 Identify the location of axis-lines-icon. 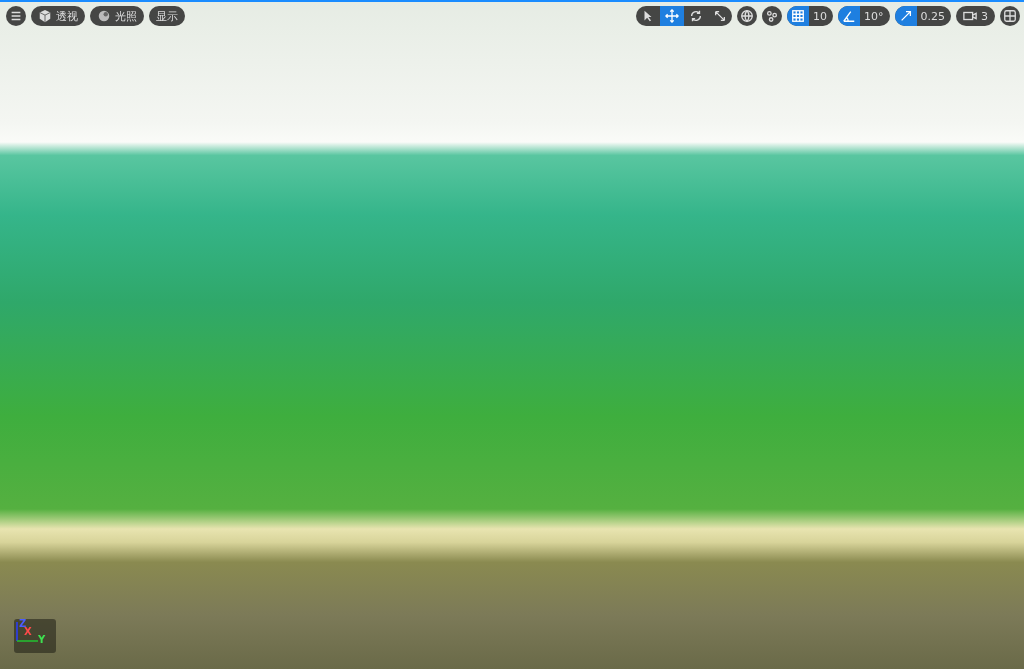
(27, 632).